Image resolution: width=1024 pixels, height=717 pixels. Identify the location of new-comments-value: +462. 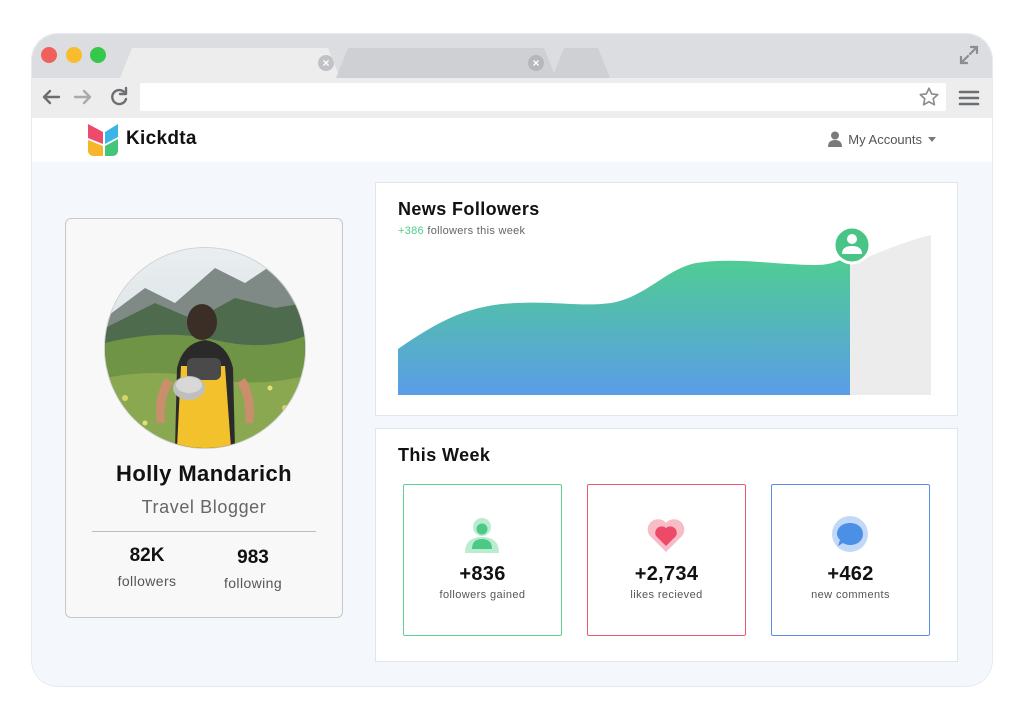
(850, 574).